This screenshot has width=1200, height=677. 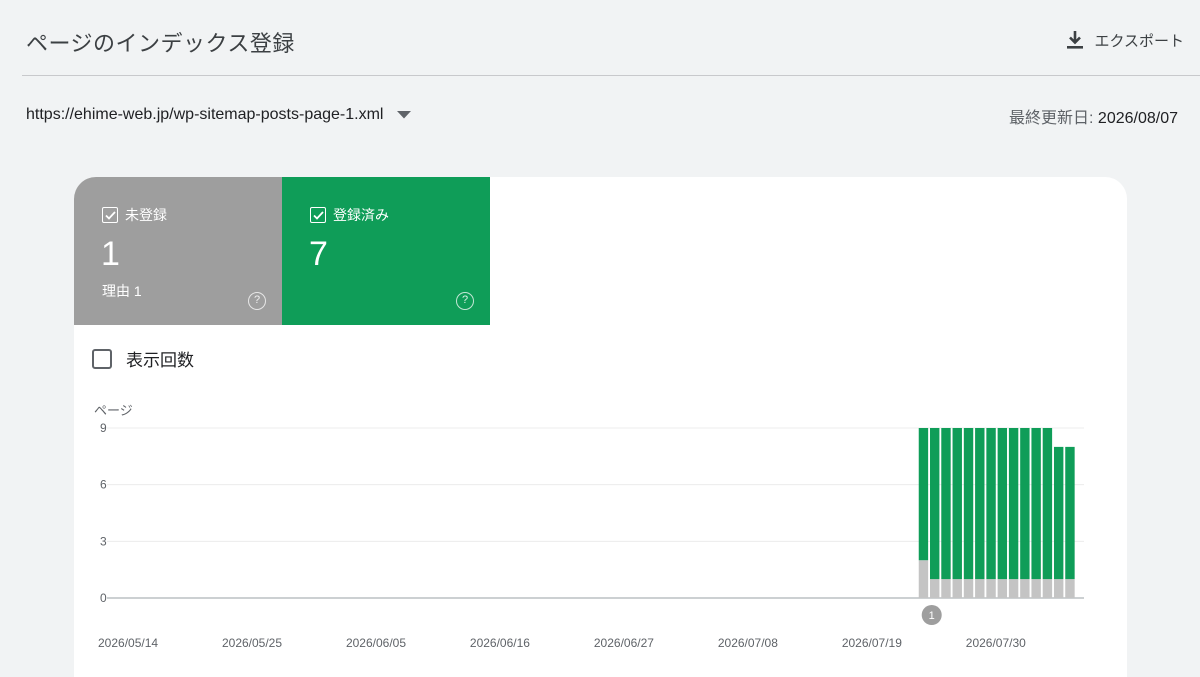 What do you see at coordinates (872, 643) in the screenshot?
I see `x-tick-label: 2026/07/19` at bounding box center [872, 643].